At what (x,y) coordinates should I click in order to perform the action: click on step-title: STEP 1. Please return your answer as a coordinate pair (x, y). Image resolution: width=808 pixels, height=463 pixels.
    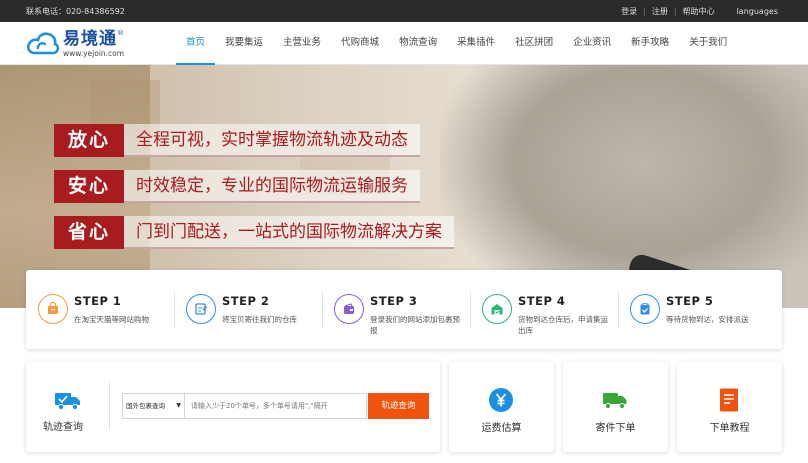
    Looking at the image, I should click on (98, 301).